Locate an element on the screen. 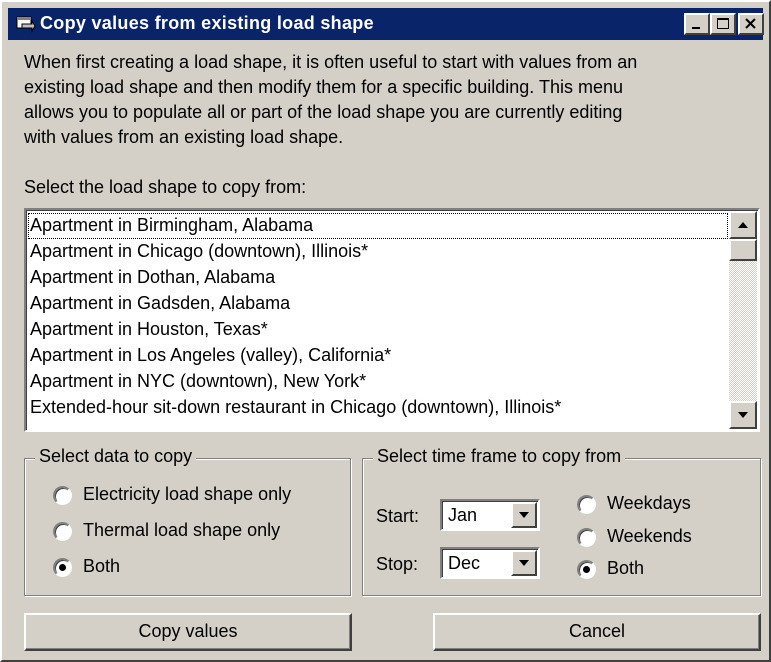 The width and height of the screenshot is (771, 662). radio-label: Weekdays is located at coordinates (649, 503).